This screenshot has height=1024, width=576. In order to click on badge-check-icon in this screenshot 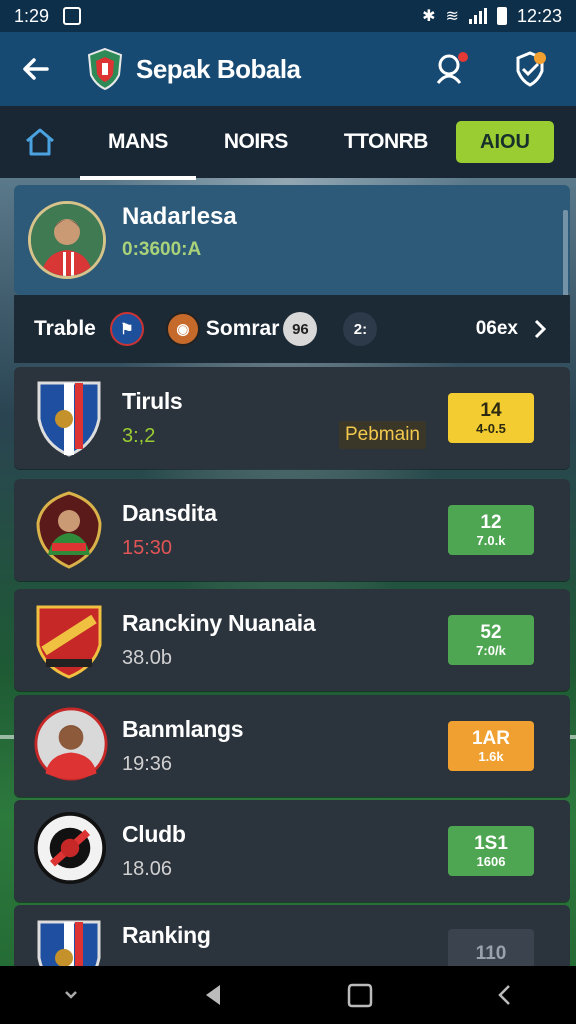, I will do `click(531, 69)`.